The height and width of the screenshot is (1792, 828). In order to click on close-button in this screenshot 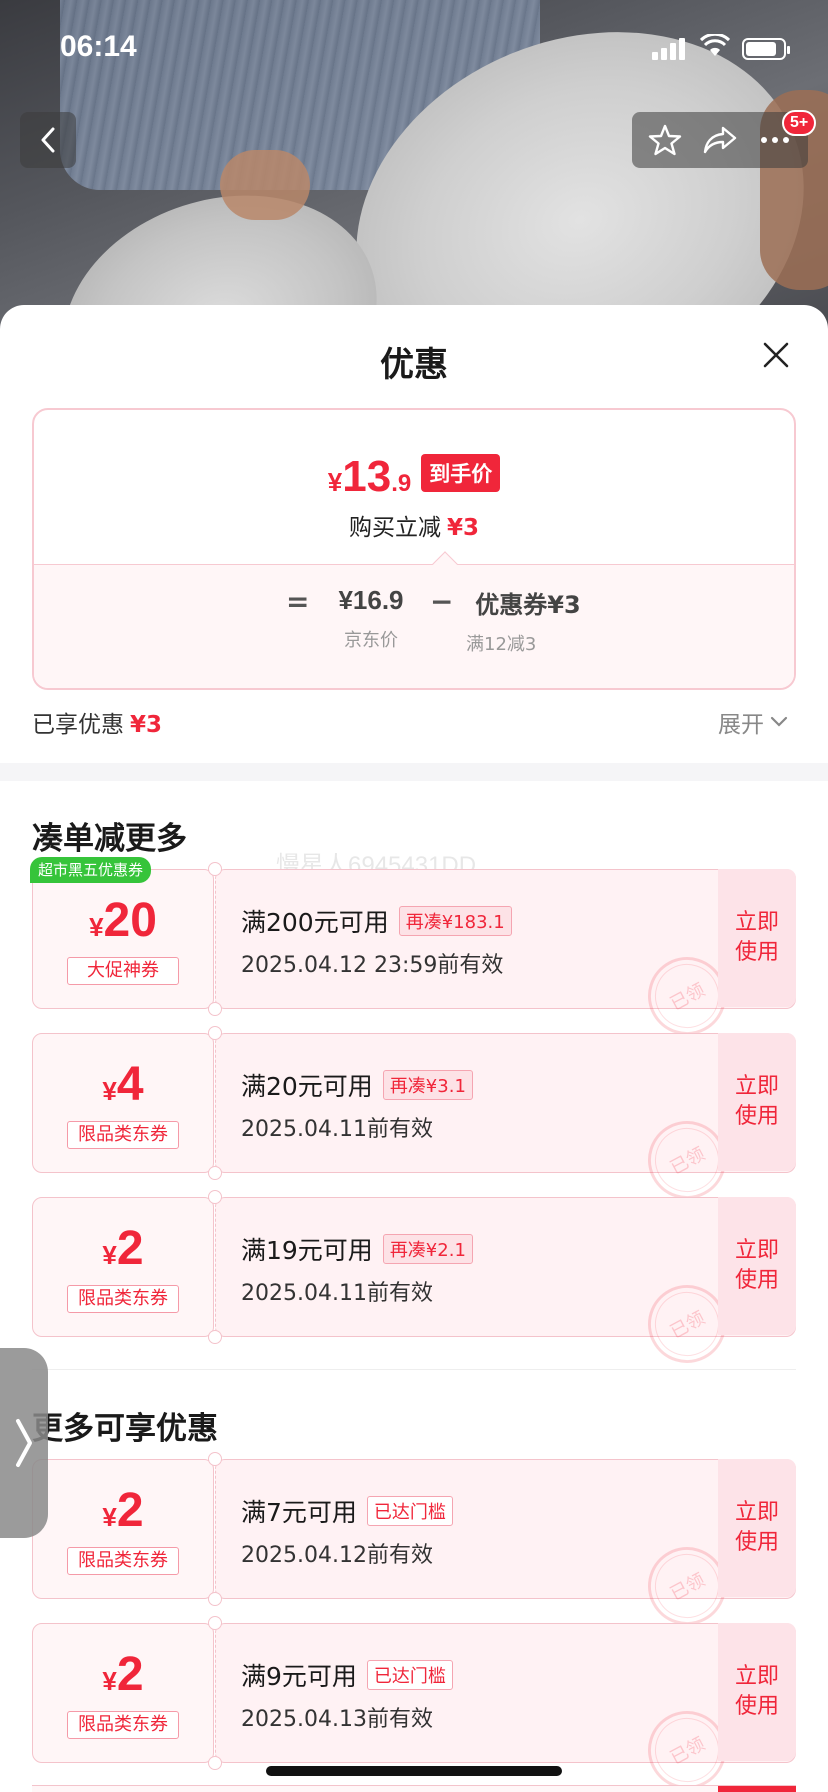, I will do `click(776, 355)`.